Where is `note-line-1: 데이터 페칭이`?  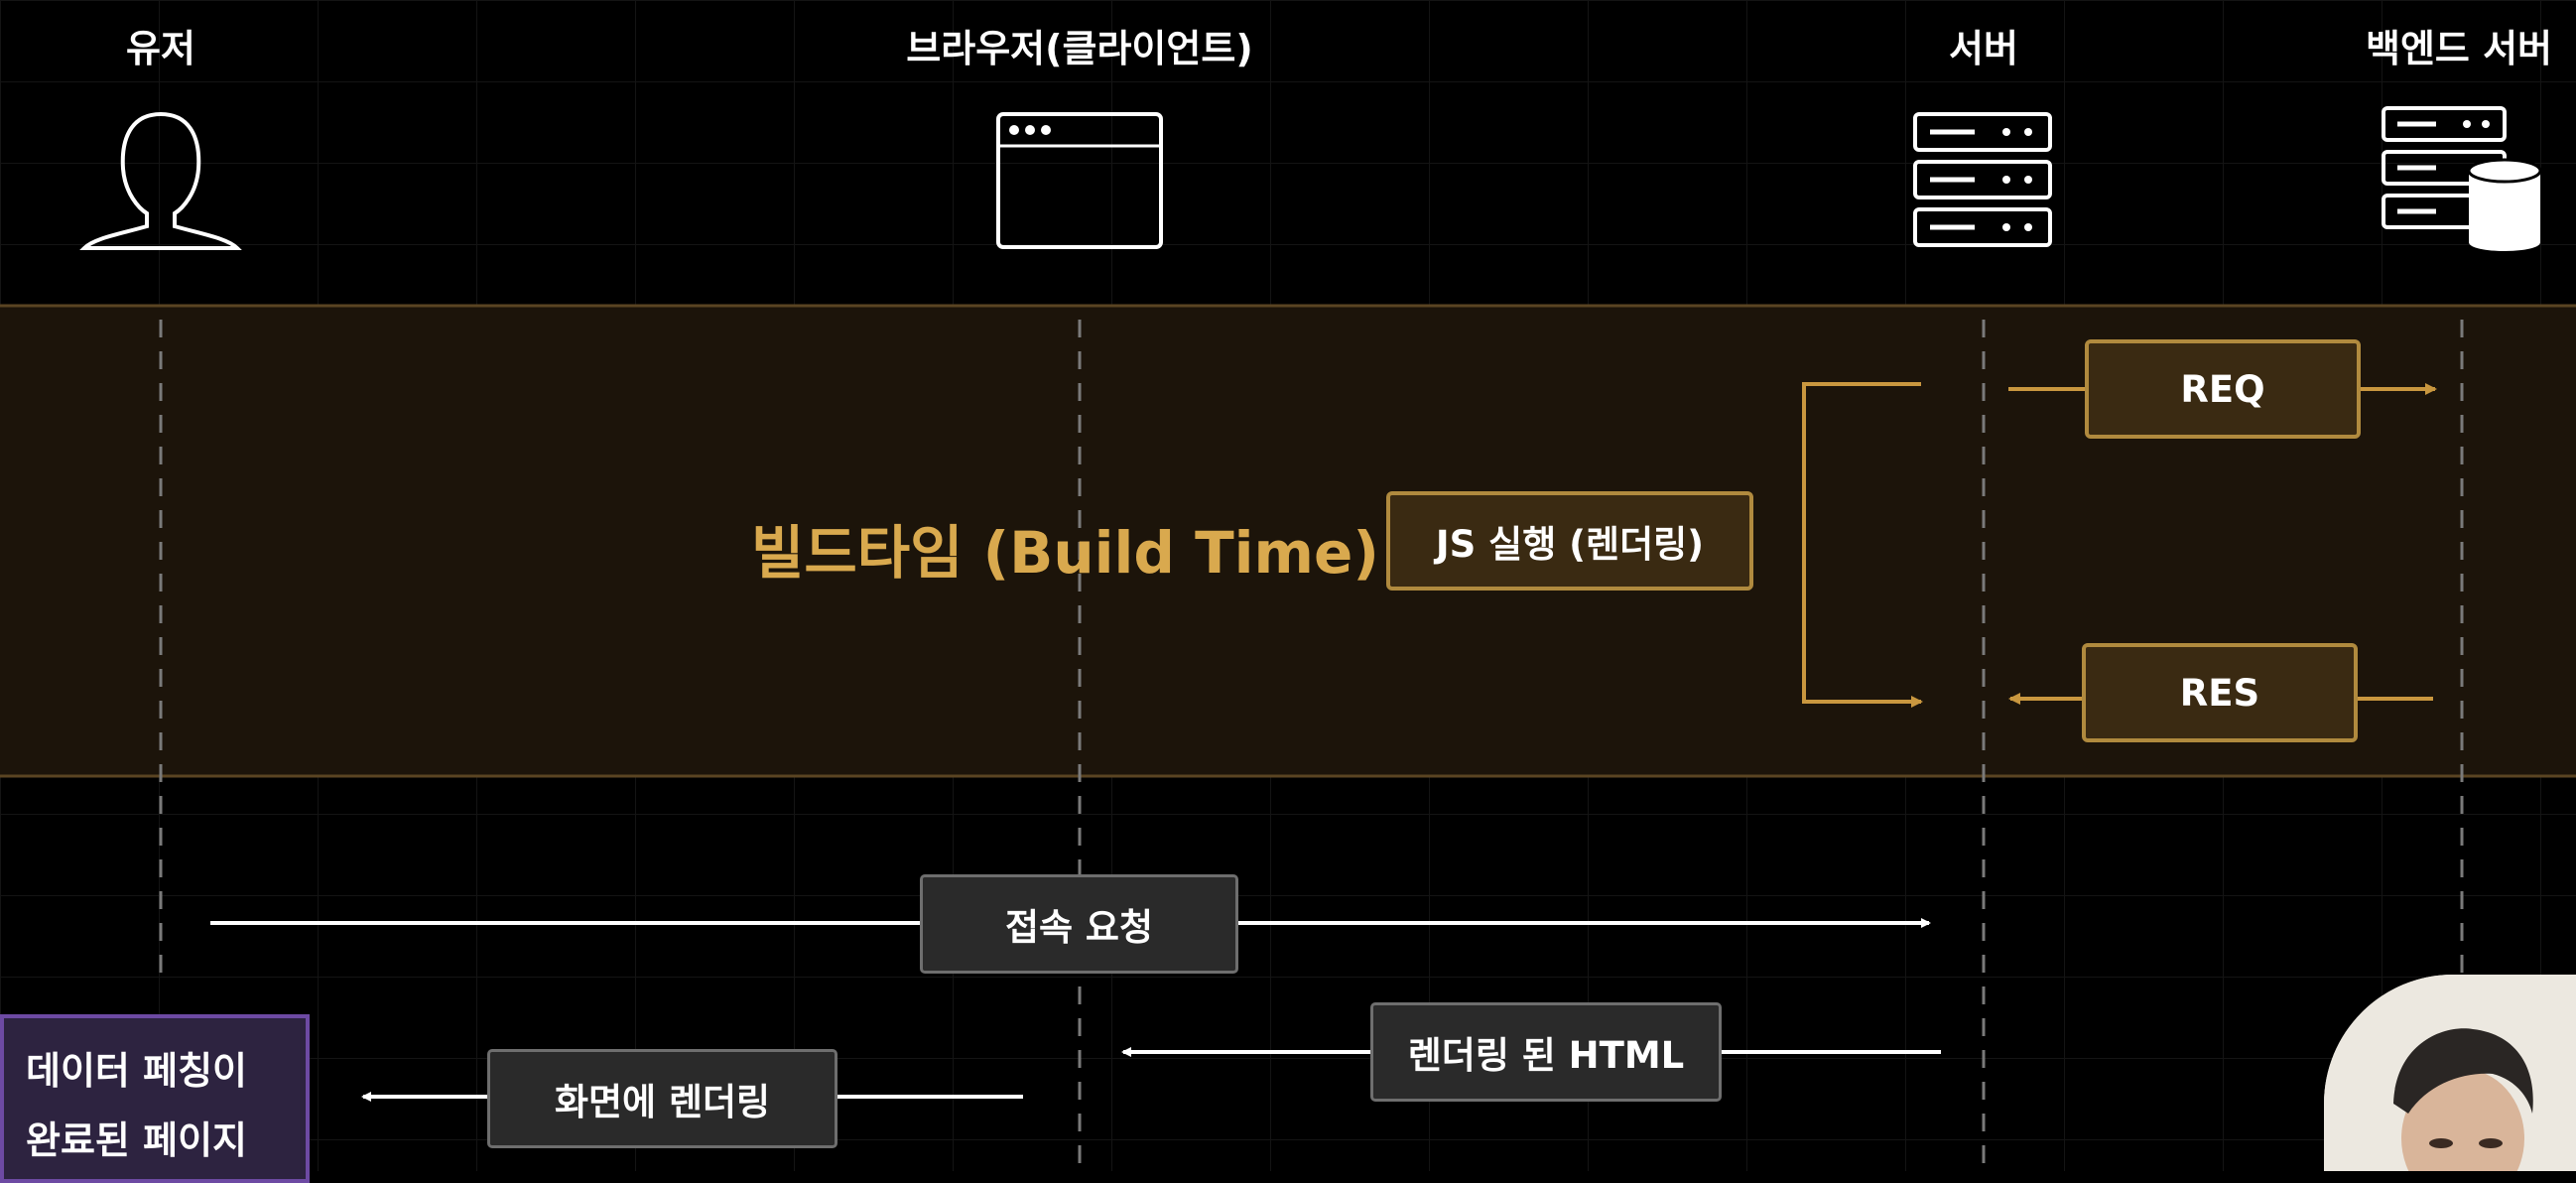 note-line-1: 데이터 페칭이 is located at coordinates (136, 1071).